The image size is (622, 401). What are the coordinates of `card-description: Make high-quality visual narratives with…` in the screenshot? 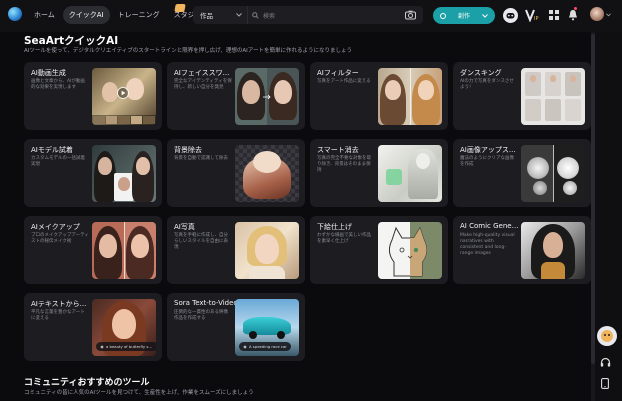 It's located at (487, 244).